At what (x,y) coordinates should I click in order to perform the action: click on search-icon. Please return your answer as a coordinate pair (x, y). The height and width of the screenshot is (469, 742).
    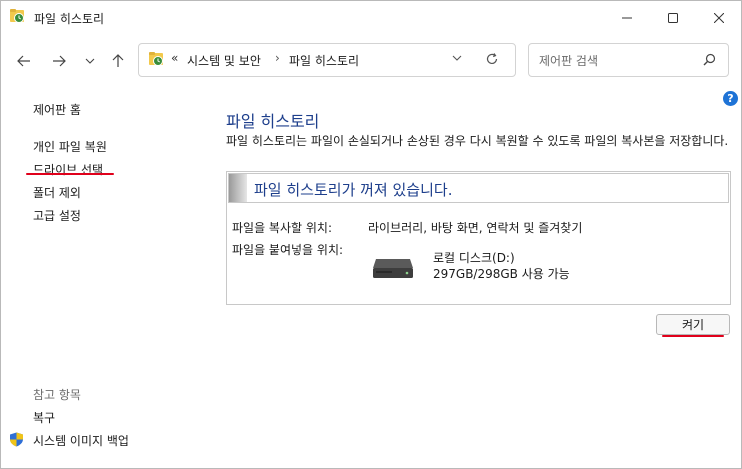
    Looking at the image, I should click on (709, 59).